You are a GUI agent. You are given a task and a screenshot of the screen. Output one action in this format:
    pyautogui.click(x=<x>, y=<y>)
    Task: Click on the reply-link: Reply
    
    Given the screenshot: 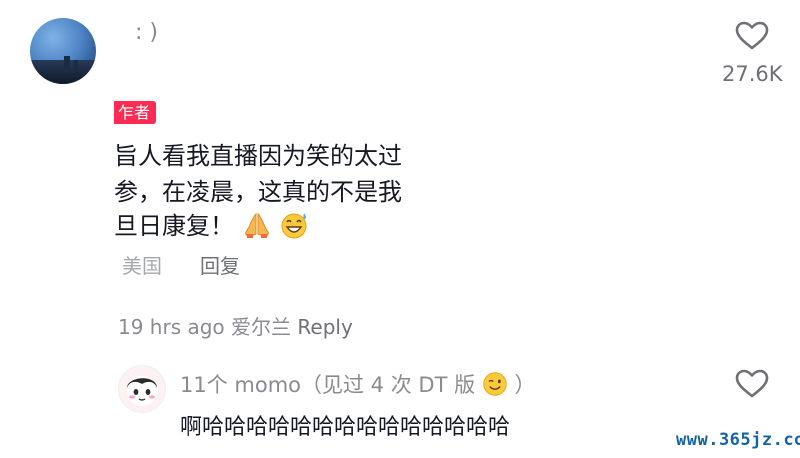 What is the action you would take?
    pyautogui.click(x=324, y=327)
    